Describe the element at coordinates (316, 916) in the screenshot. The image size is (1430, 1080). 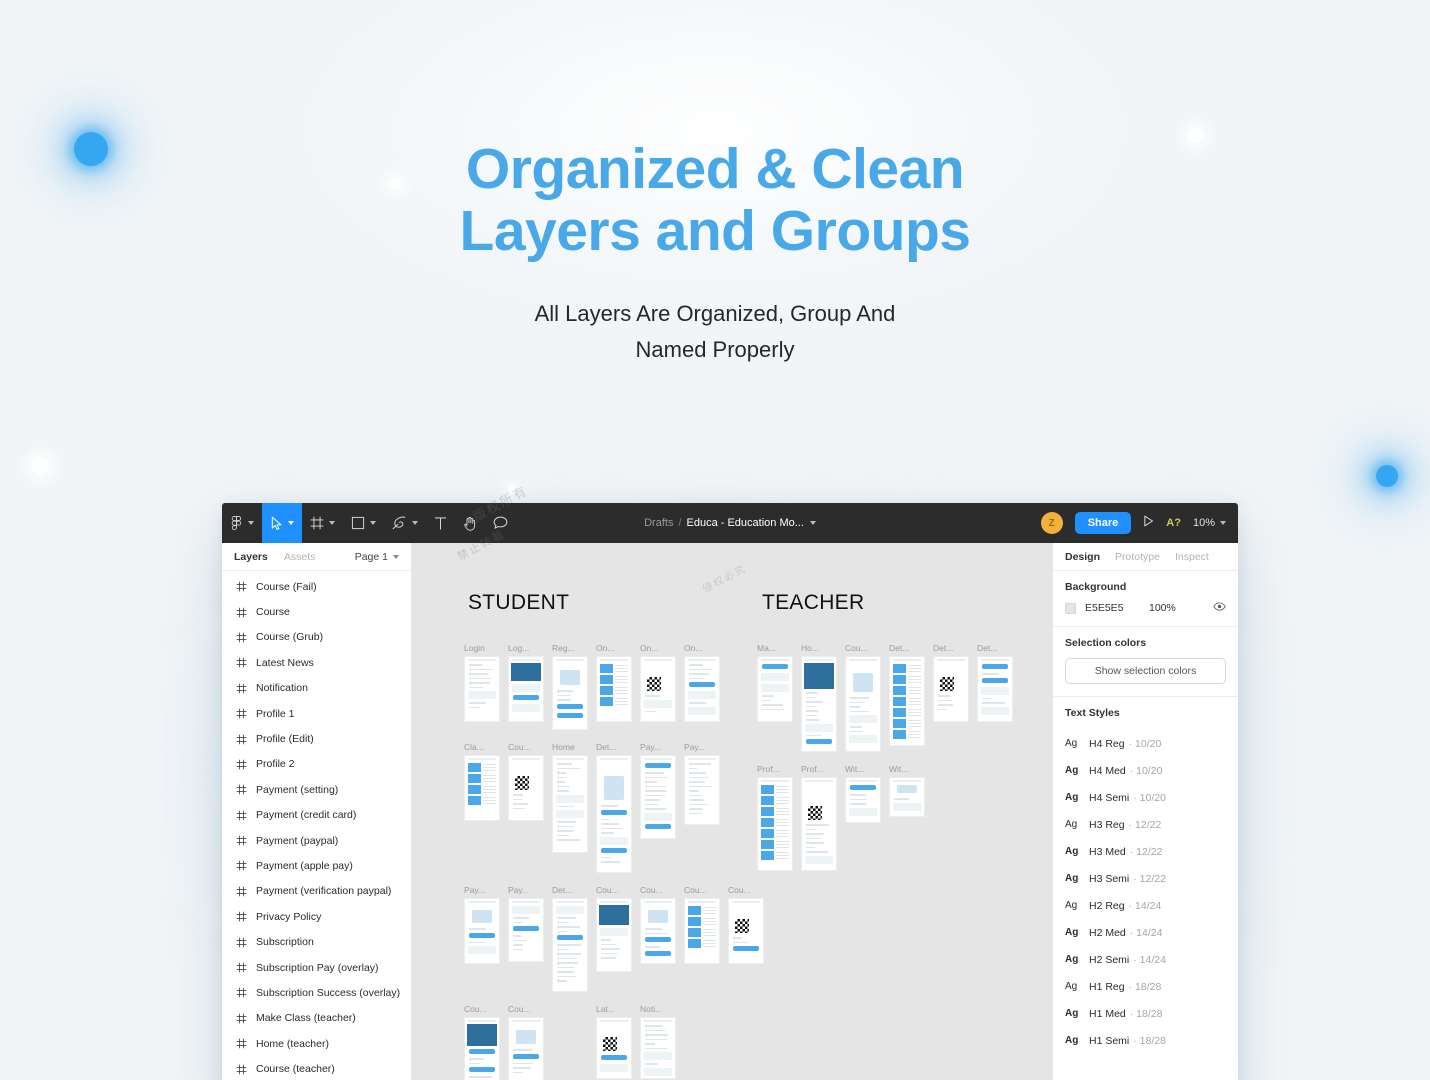
I see `layer-row: Privacy Policy` at that location.